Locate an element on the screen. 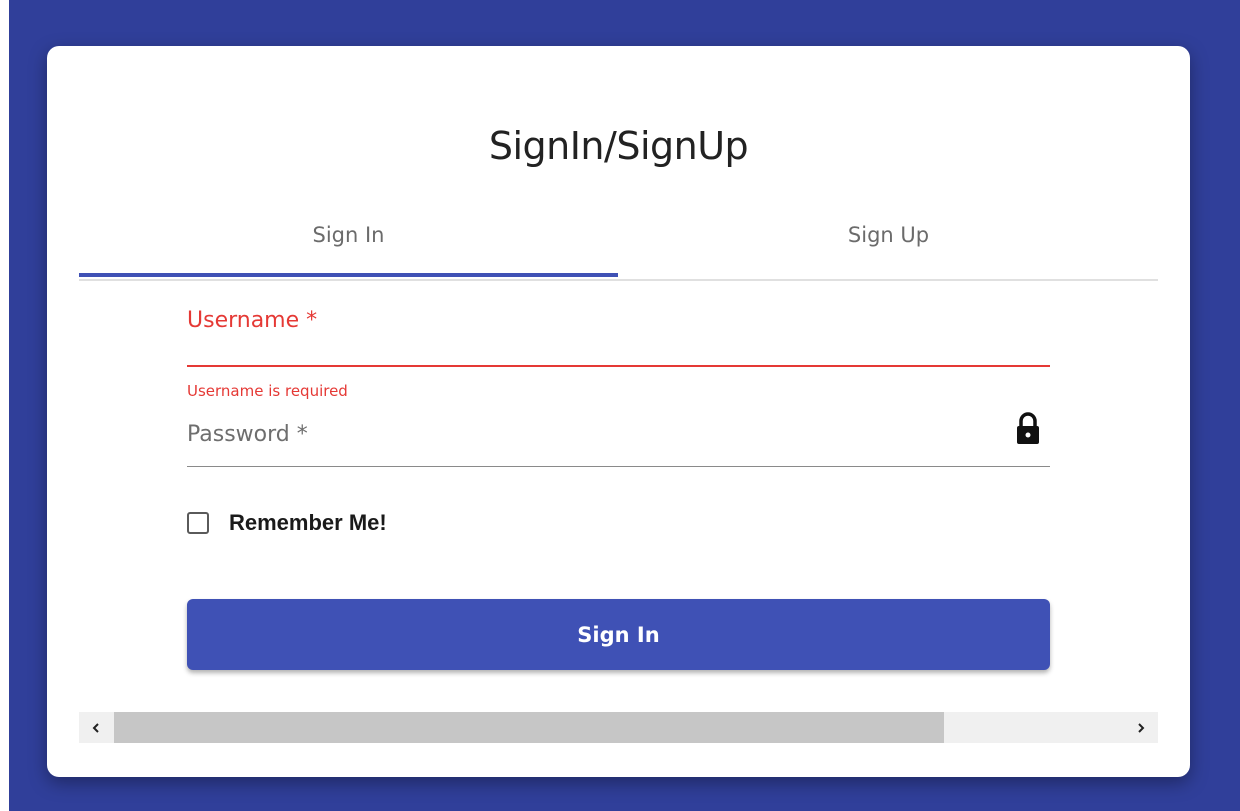  auth-tabs: Sign In Sign Up is located at coordinates (618, 236).